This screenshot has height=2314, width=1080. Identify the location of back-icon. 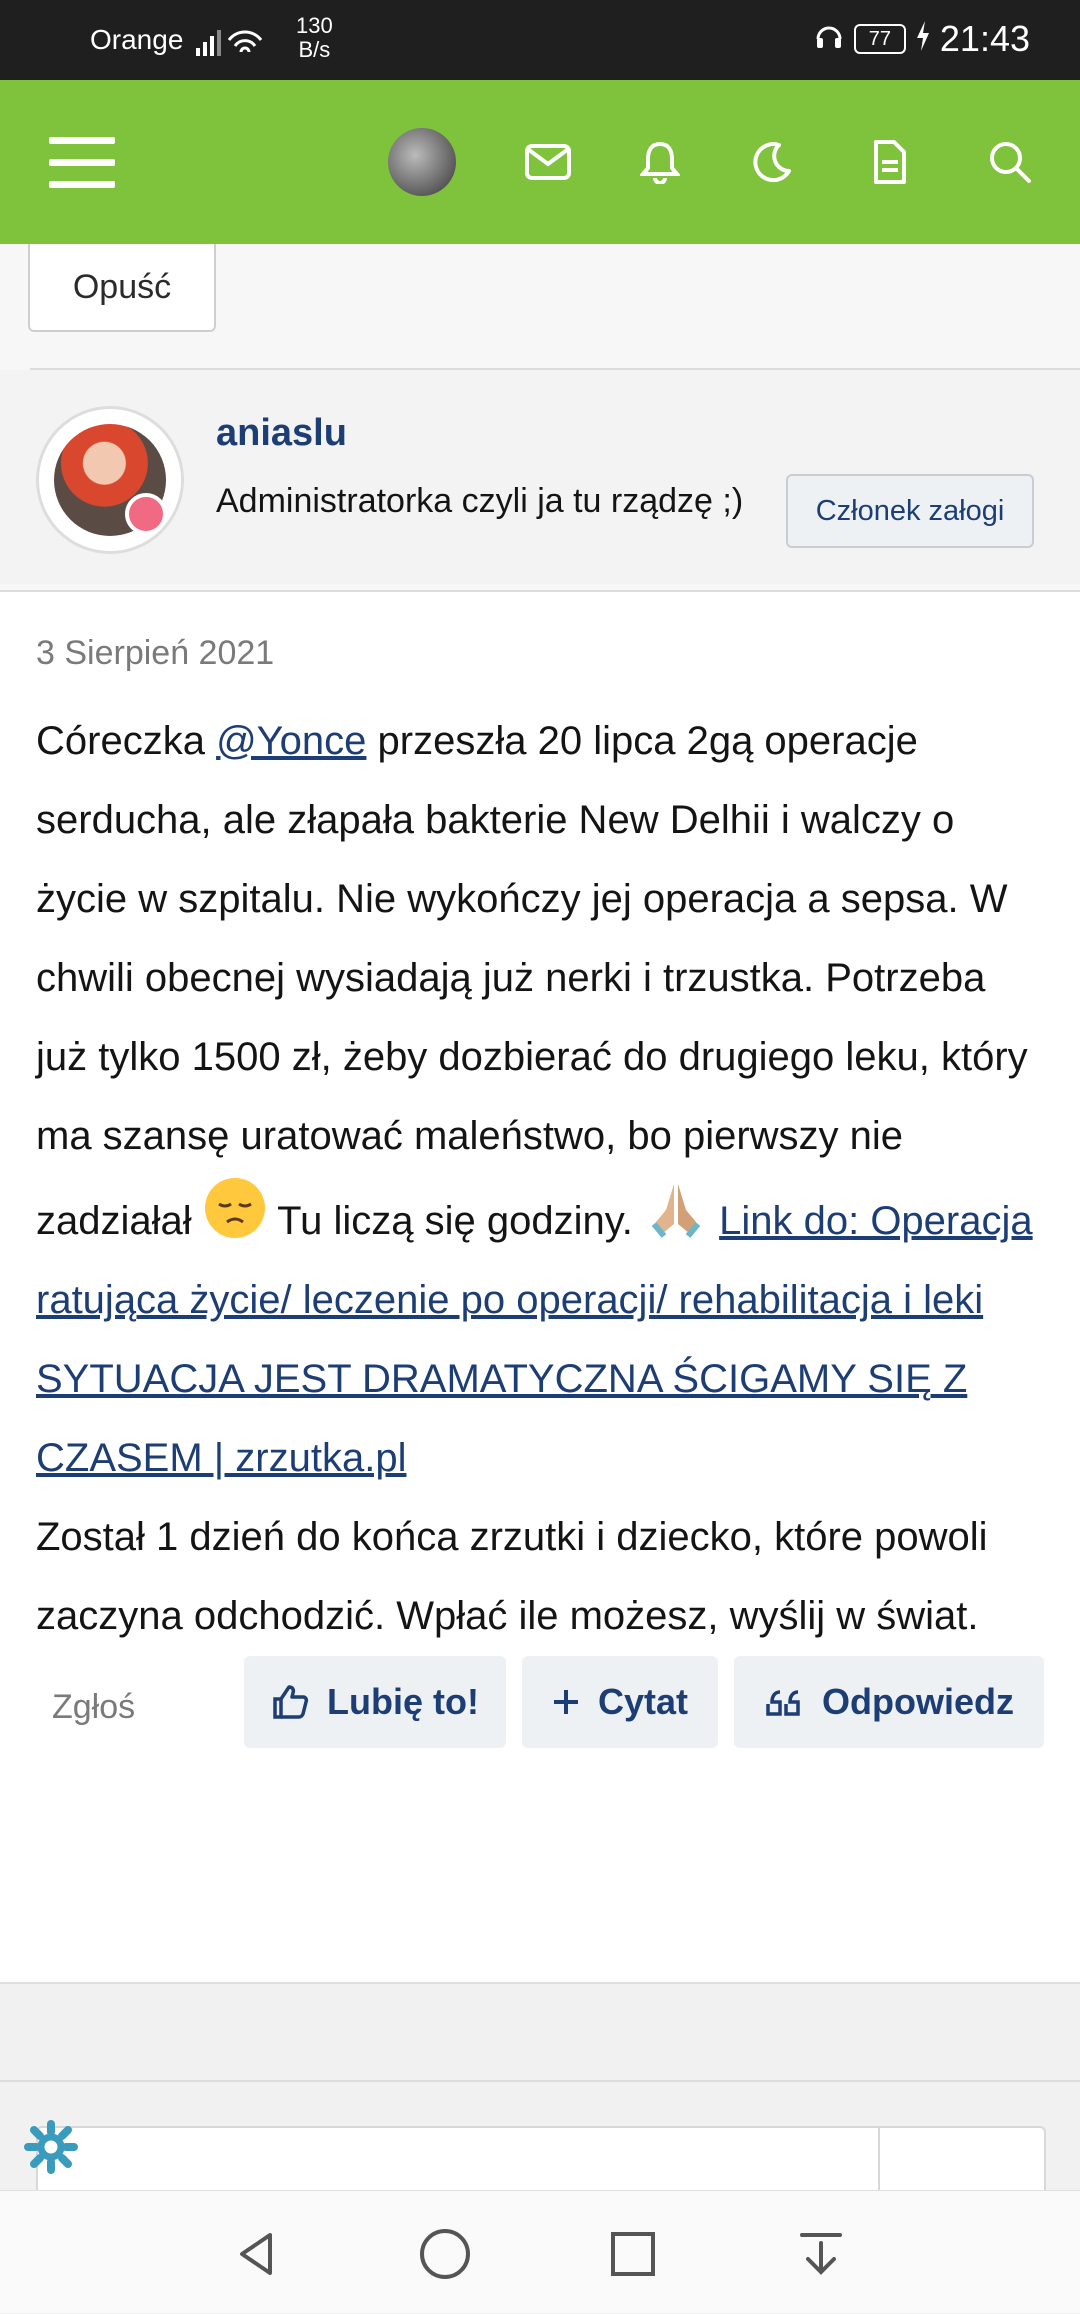
(257, 2254).